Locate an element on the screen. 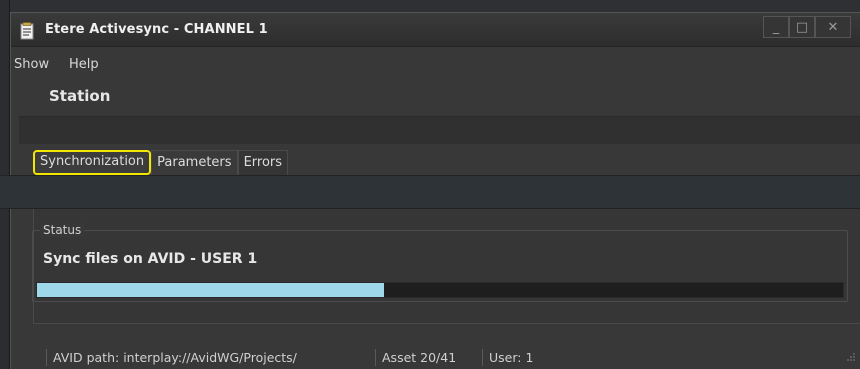 The height and width of the screenshot is (369, 860). statusbar-user: User: 1 is located at coordinates (507, 357).